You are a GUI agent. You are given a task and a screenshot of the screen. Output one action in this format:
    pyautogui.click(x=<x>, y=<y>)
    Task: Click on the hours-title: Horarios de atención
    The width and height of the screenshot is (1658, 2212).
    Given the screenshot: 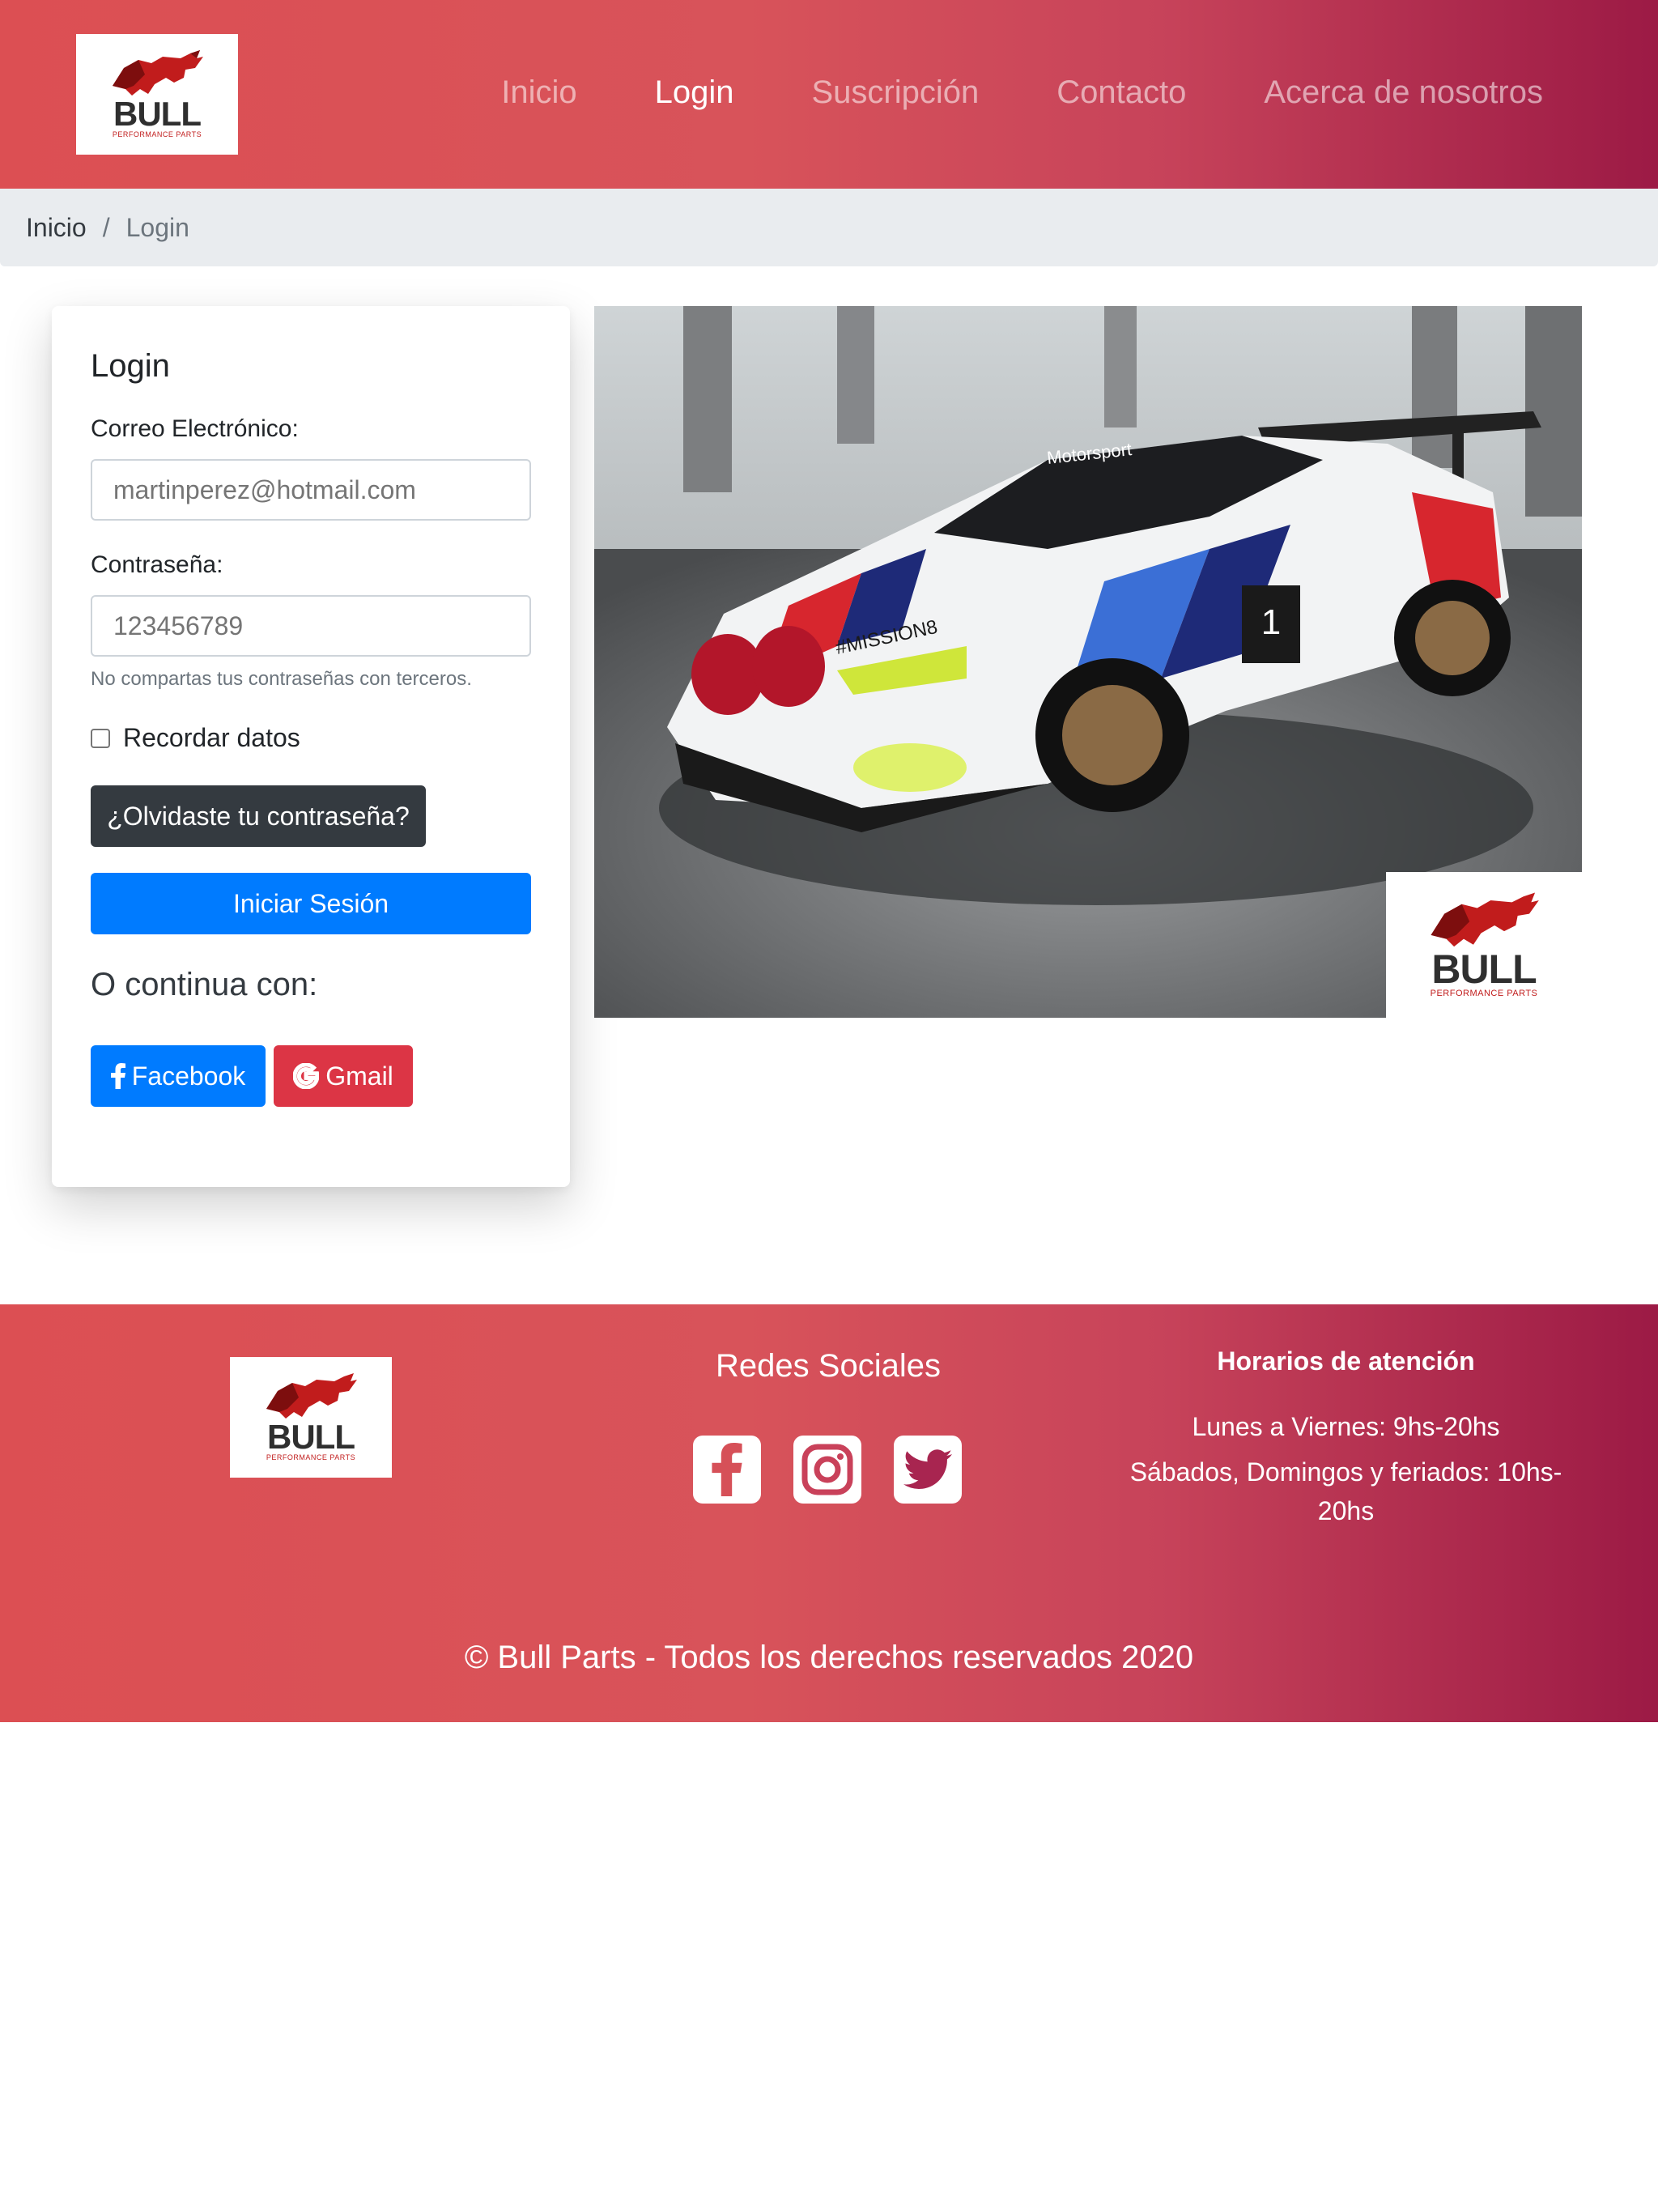 What is the action you would take?
    pyautogui.click(x=1346, y=1361)
    